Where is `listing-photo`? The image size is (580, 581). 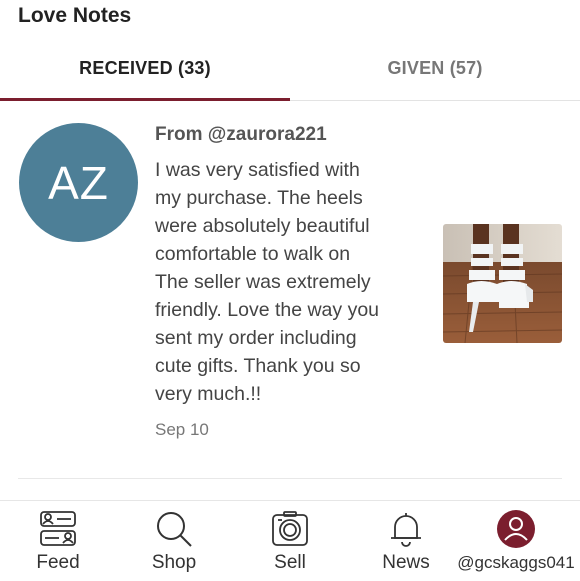 listing-photo is located at coordinates (502, 283).